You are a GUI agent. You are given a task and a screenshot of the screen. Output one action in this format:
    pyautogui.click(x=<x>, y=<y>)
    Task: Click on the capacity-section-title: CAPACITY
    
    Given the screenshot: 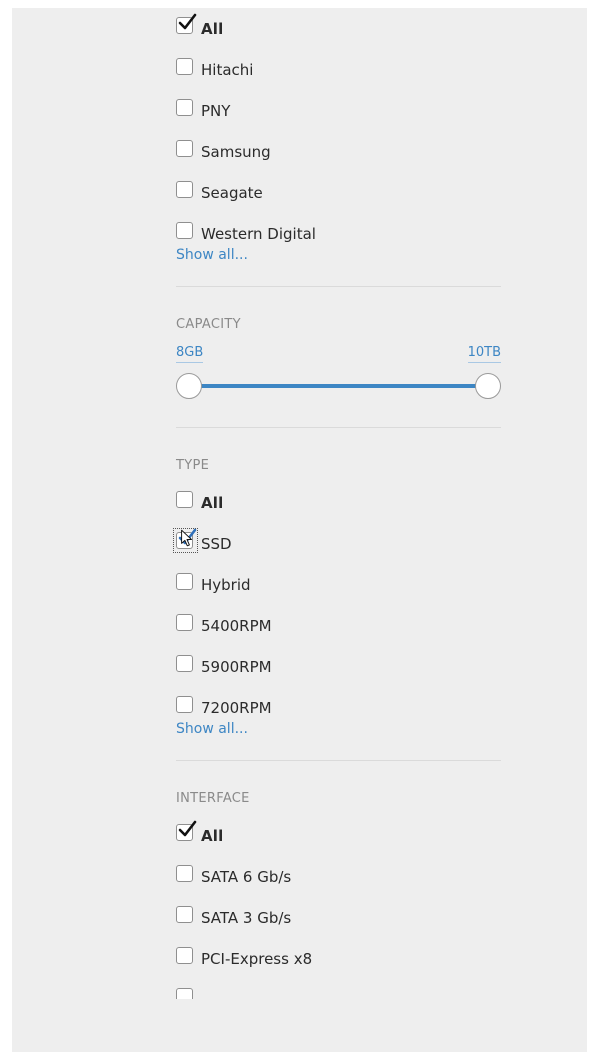 What is the action you would take?
    pyautogui.click(x=208, y=324)
    